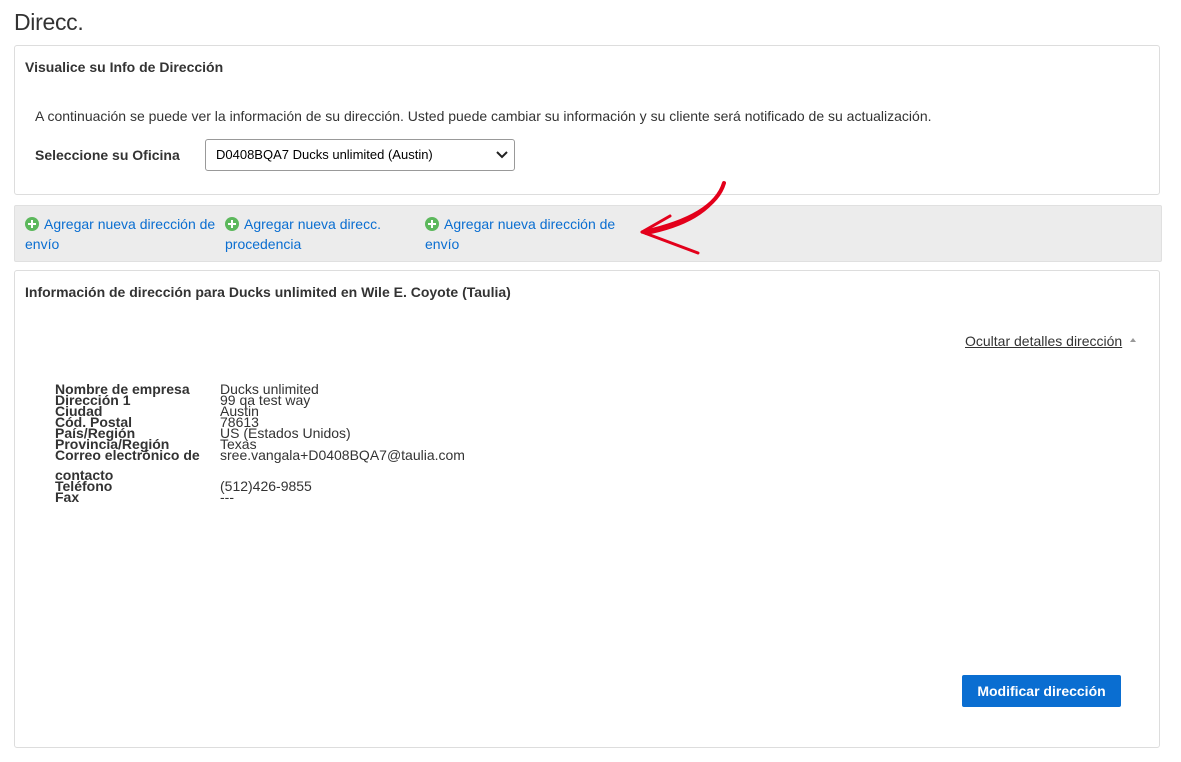 The height and width of the screenshot is (762, 1181). I want to click on add-shipping-address-label-2: Agregar nueva dirección de envío, so click(520, 234).